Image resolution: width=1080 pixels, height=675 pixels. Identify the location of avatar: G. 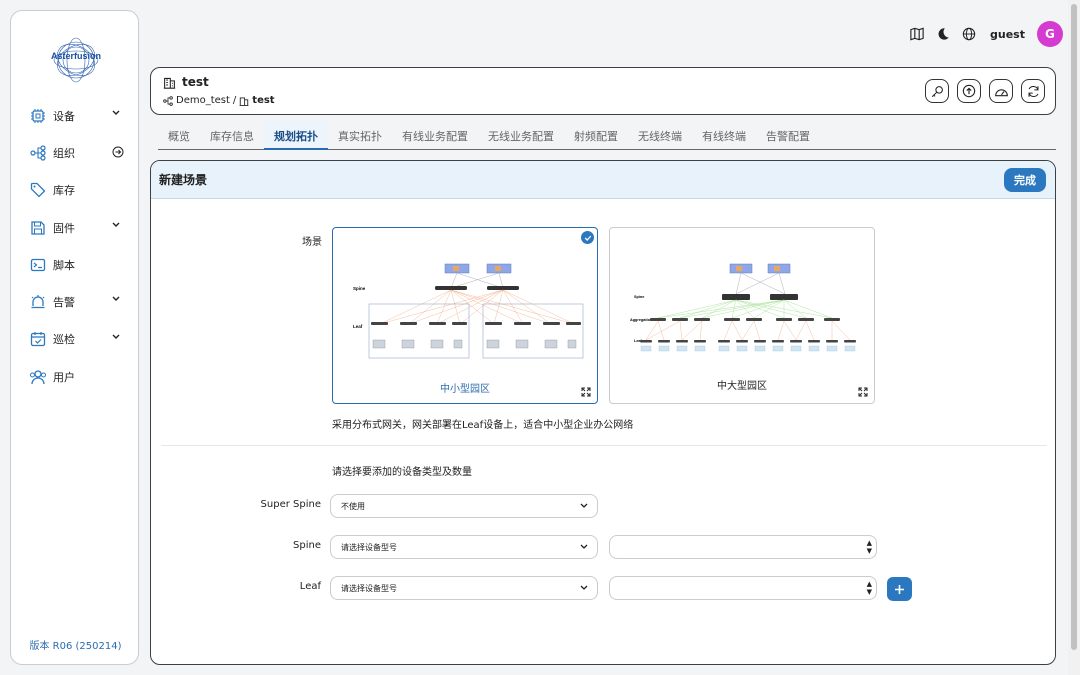
(1049, 34).